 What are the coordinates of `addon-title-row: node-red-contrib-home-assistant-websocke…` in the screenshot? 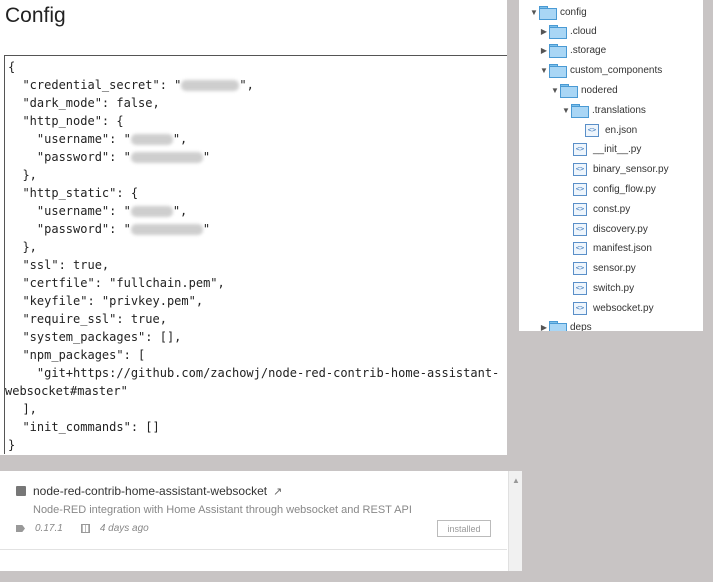 It's located at (149, 491).